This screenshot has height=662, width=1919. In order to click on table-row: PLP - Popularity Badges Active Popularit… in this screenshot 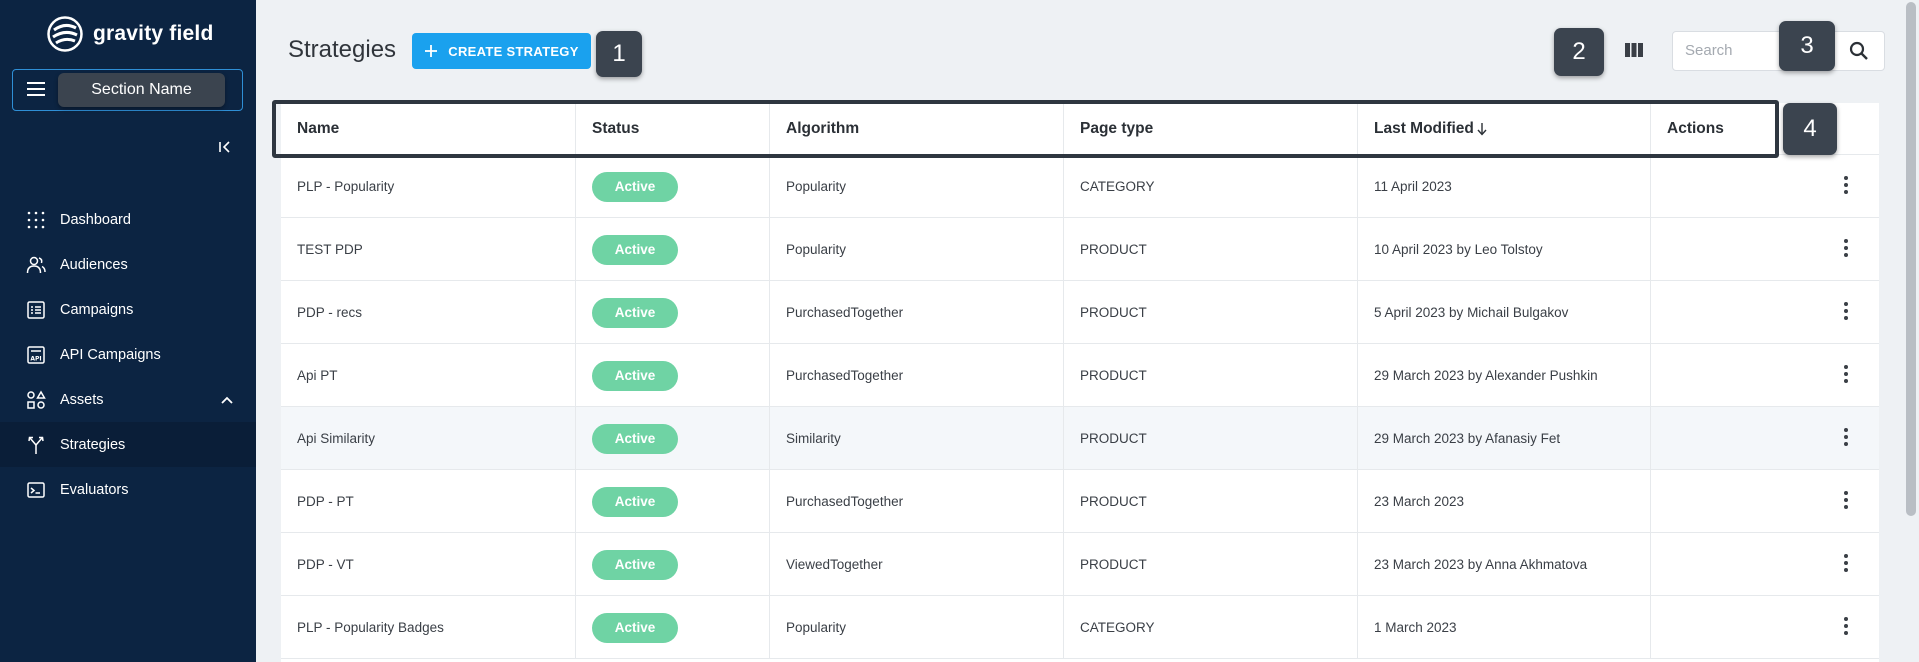, I will do `click(1080, 627)`.